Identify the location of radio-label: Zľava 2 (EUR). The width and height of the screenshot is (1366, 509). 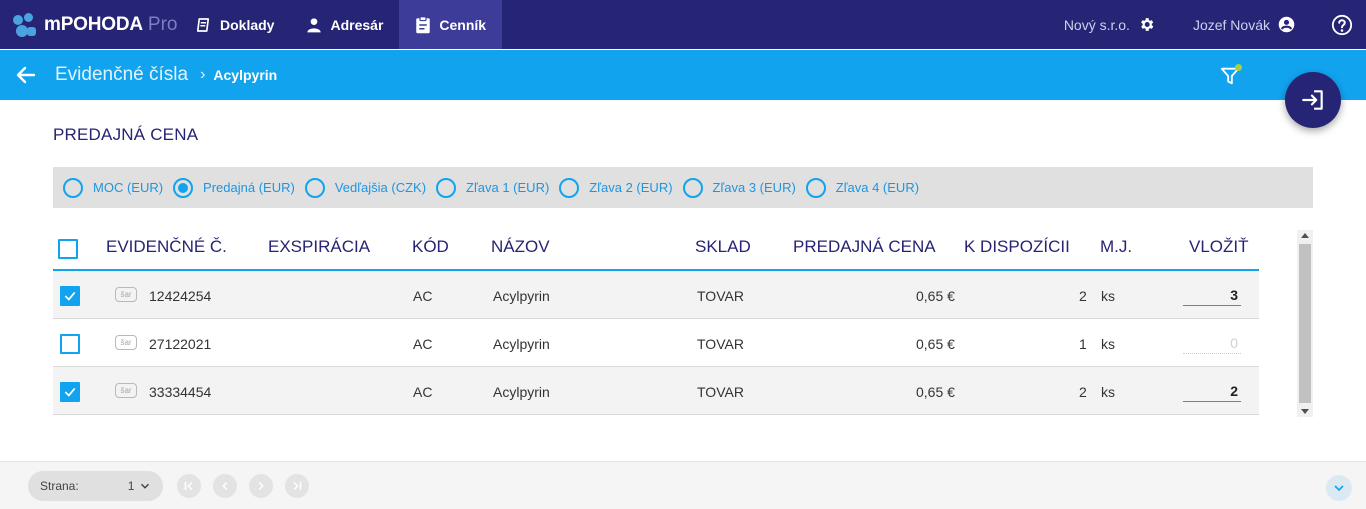
(631, 187).